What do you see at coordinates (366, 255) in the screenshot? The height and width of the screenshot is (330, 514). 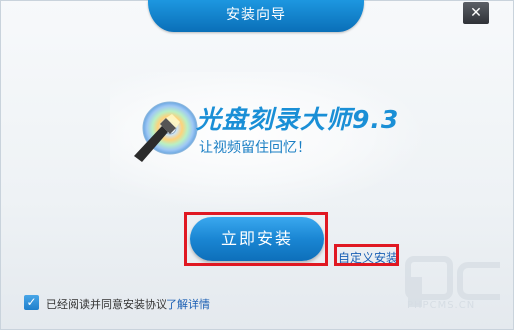 I see `custom-install-highlight` at bounding box center [366, 255].